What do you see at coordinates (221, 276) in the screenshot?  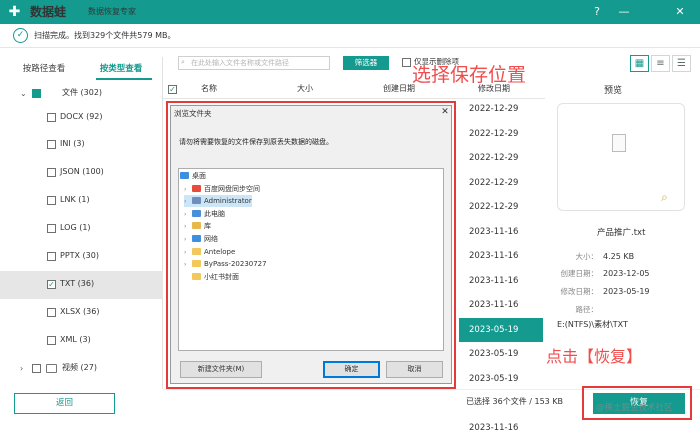 I see `folder-label: 小红书封面` at bounding box center [221, 276].